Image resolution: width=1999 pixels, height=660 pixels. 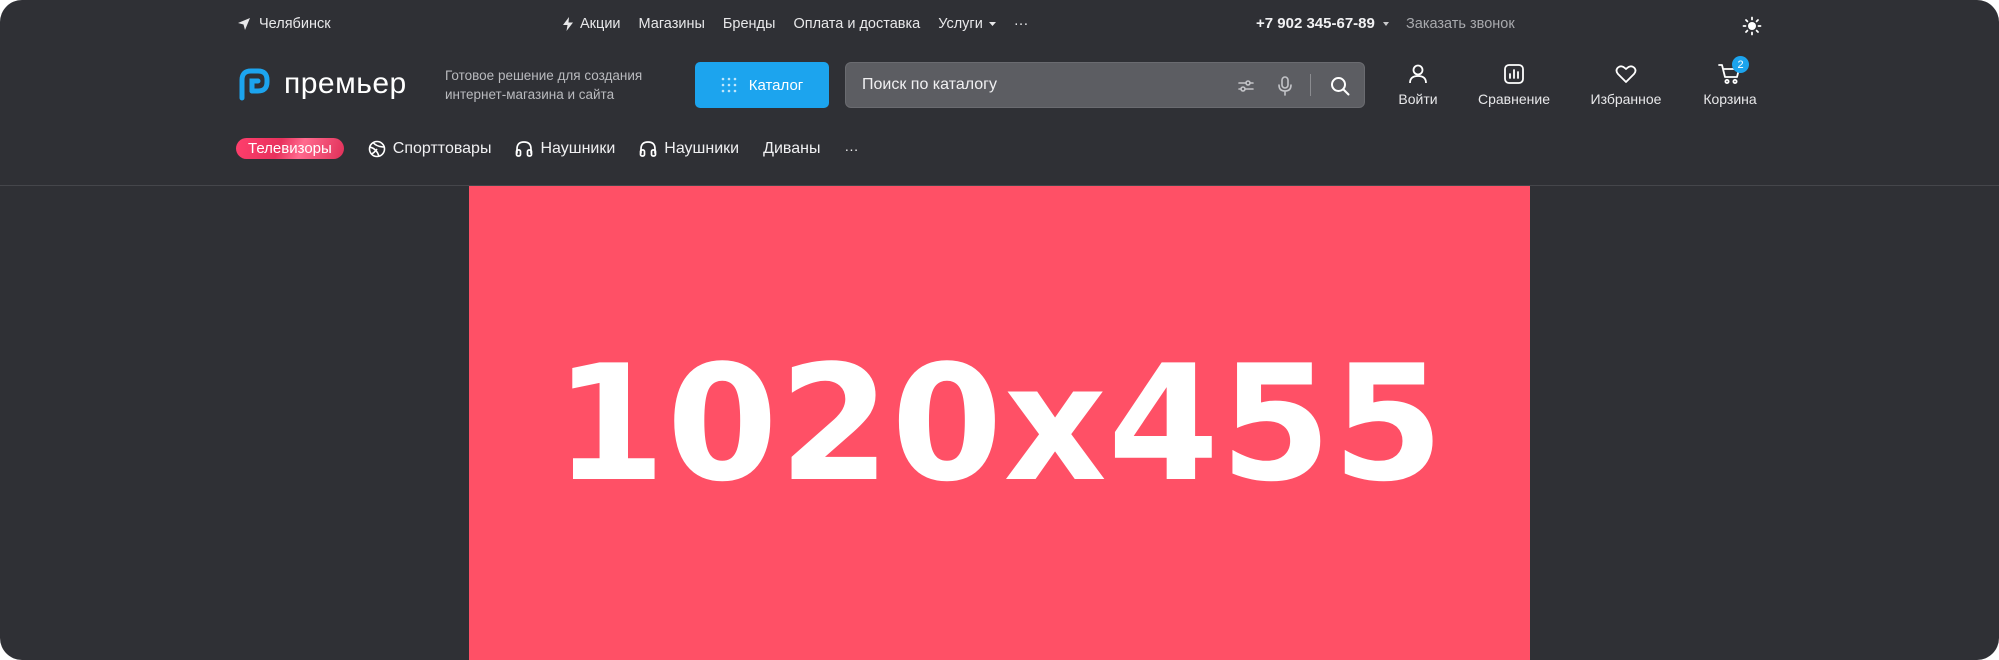 I want to click on nav-item-stores: Магазины, so click(x=672, y=24).